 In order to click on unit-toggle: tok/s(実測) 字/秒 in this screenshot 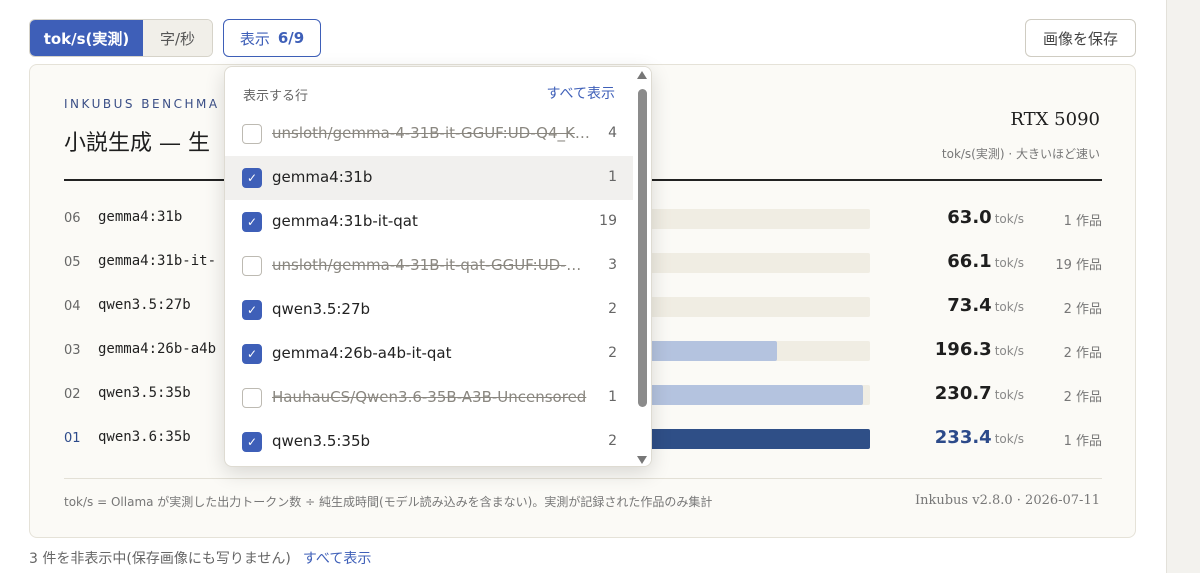, I will do `click(121, 38)`.